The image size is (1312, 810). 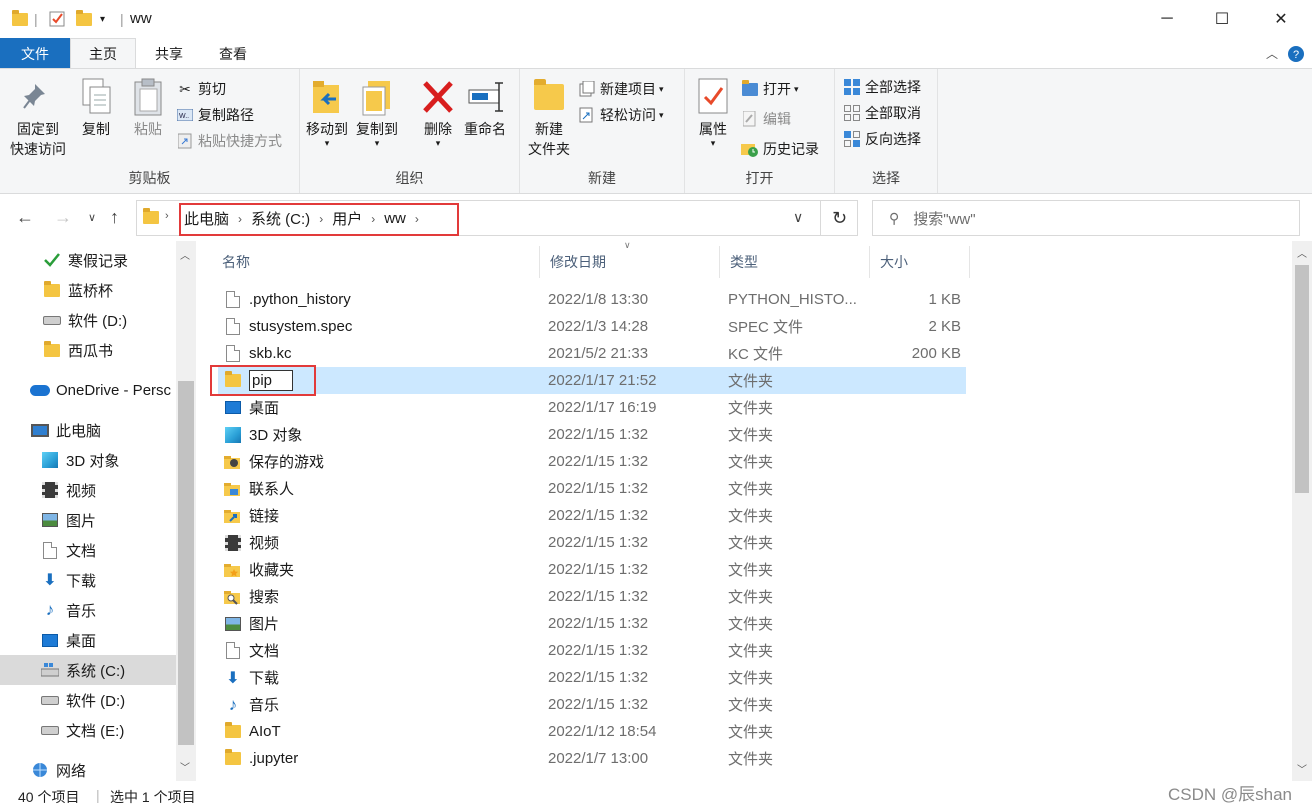 I want to click on table-row: 文档 2022/1/15 1:32 文件夹, so click(x=592, y=650).